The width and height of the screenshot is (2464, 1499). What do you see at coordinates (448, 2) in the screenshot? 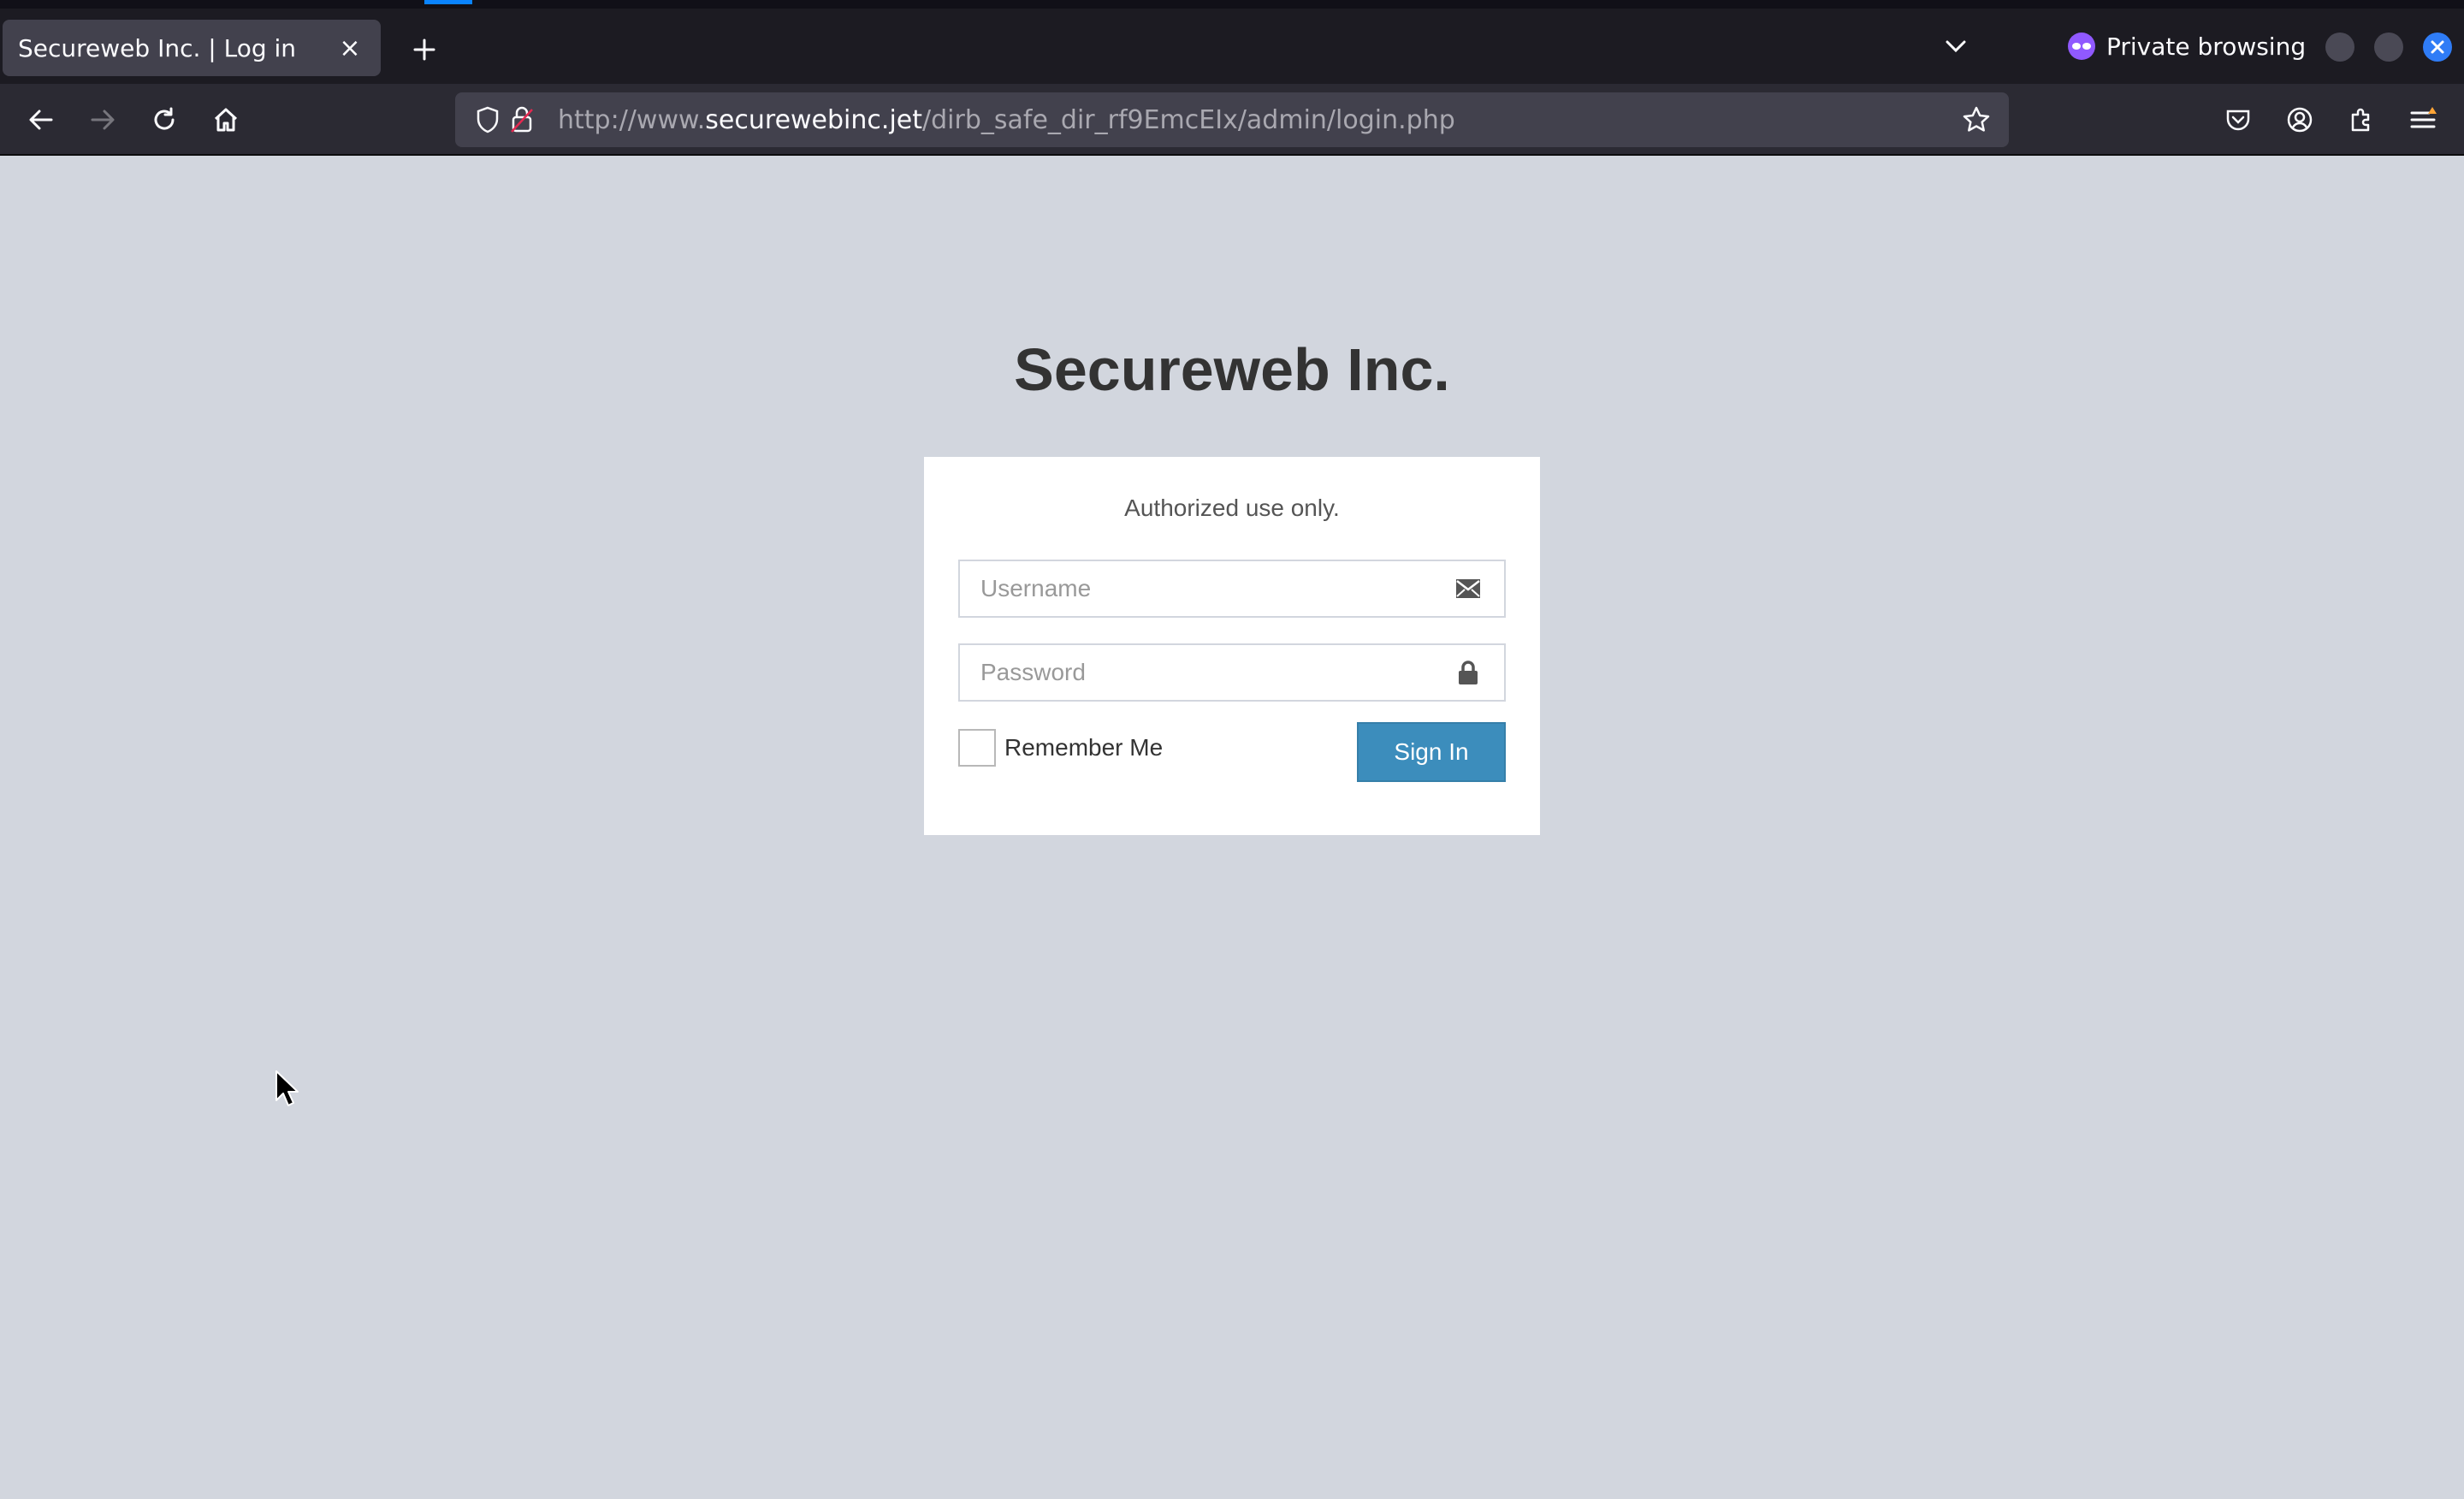
I see `active-indicator` at bounding box center [448, 2].